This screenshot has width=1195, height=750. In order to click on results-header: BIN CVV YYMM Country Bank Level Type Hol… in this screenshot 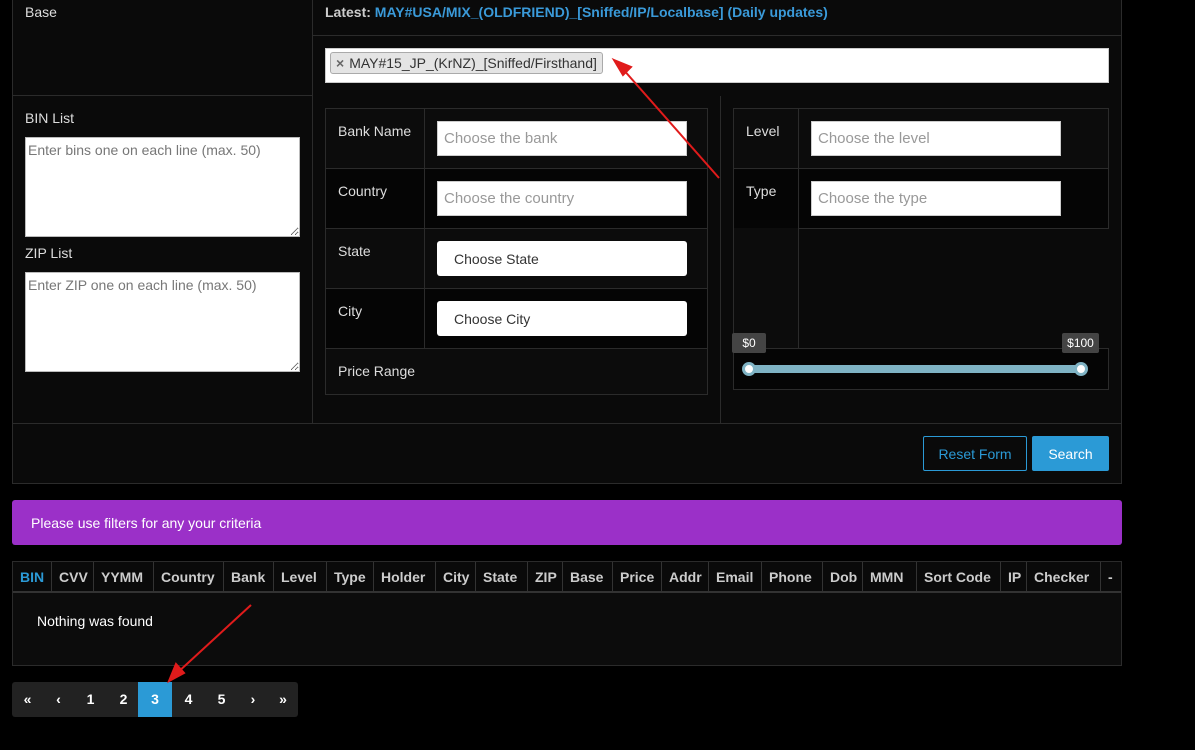, I will do `click(567, 577)`.